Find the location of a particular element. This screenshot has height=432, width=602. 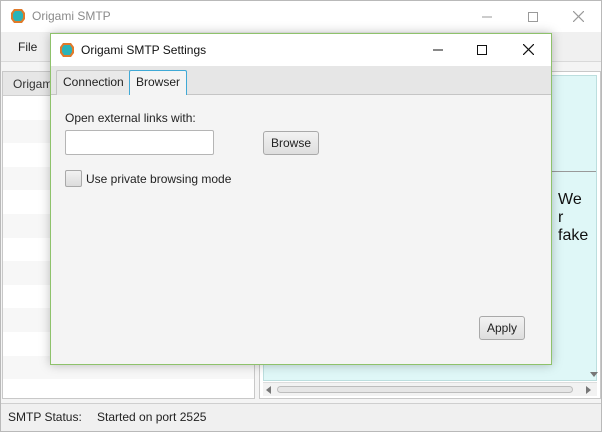

scroll-right-arrow-icon is located at coordinates (588, 390).